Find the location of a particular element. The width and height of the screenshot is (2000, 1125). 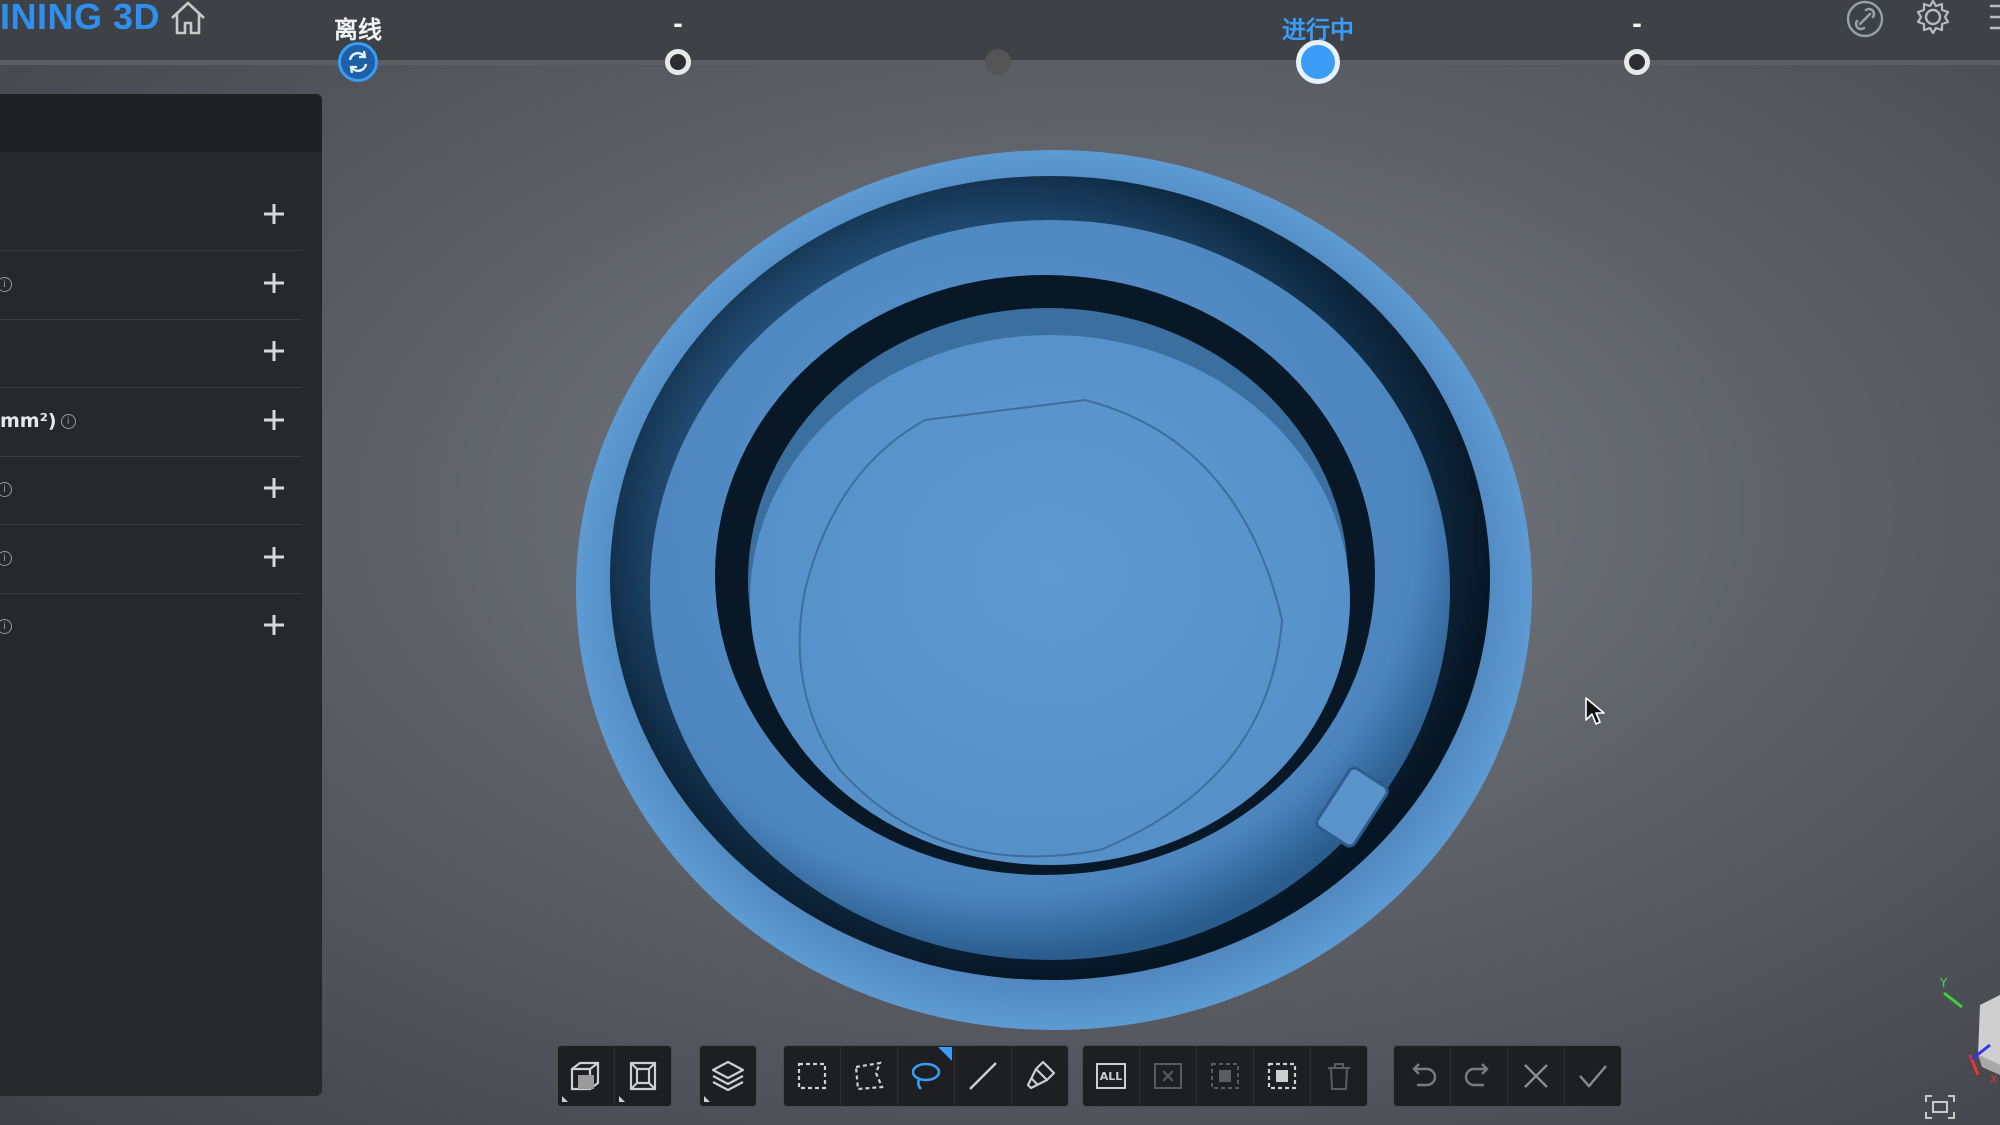

brush-select-icon is located at coordinates (1041, 1075).